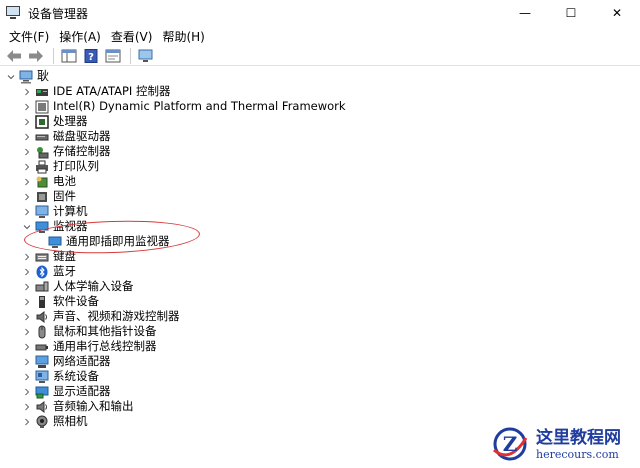 The width and height of the screenshot is (640, 468). I want to click on tree-item-label: 通用即插即用监视器, so click(118, 241).